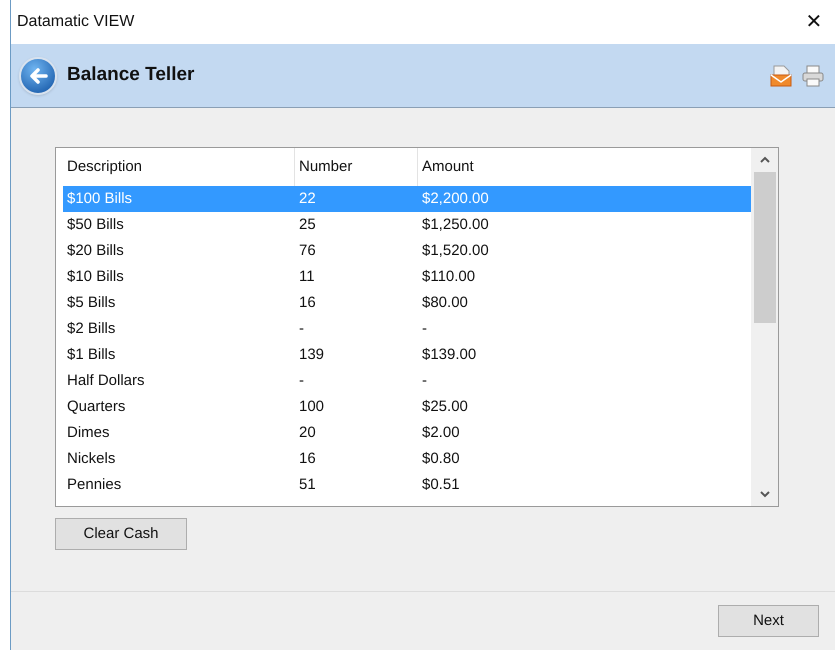  I want to click on table-cell-text: $2.00, so click(441, 432).